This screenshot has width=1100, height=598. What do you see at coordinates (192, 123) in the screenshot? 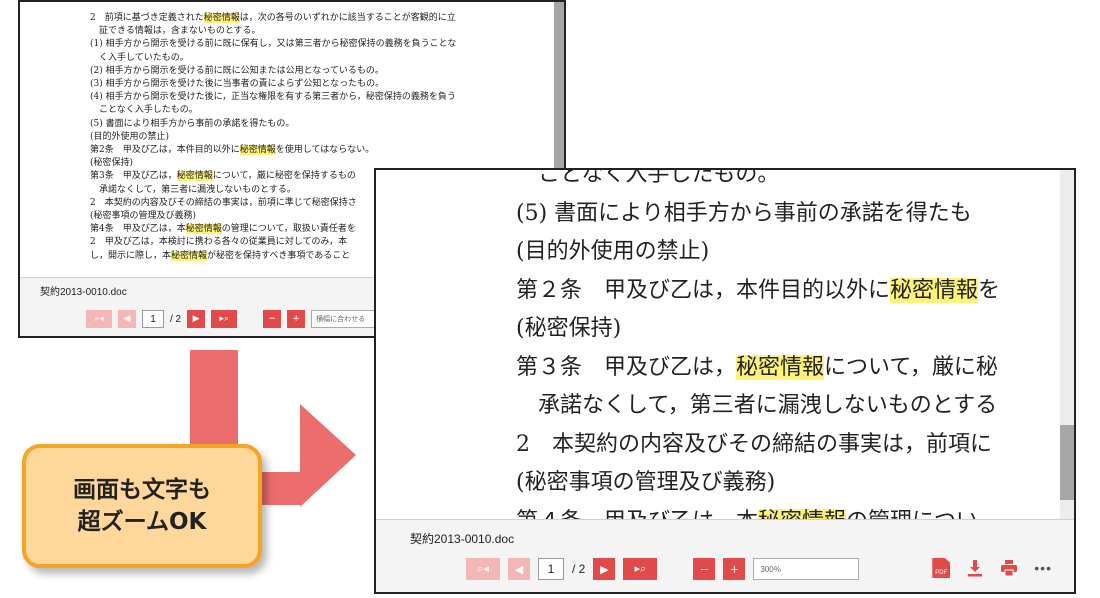
I see `text-segment: (5) 書面により相手方から事前の承諾を得たもの。` at bounding box center [192, 123].